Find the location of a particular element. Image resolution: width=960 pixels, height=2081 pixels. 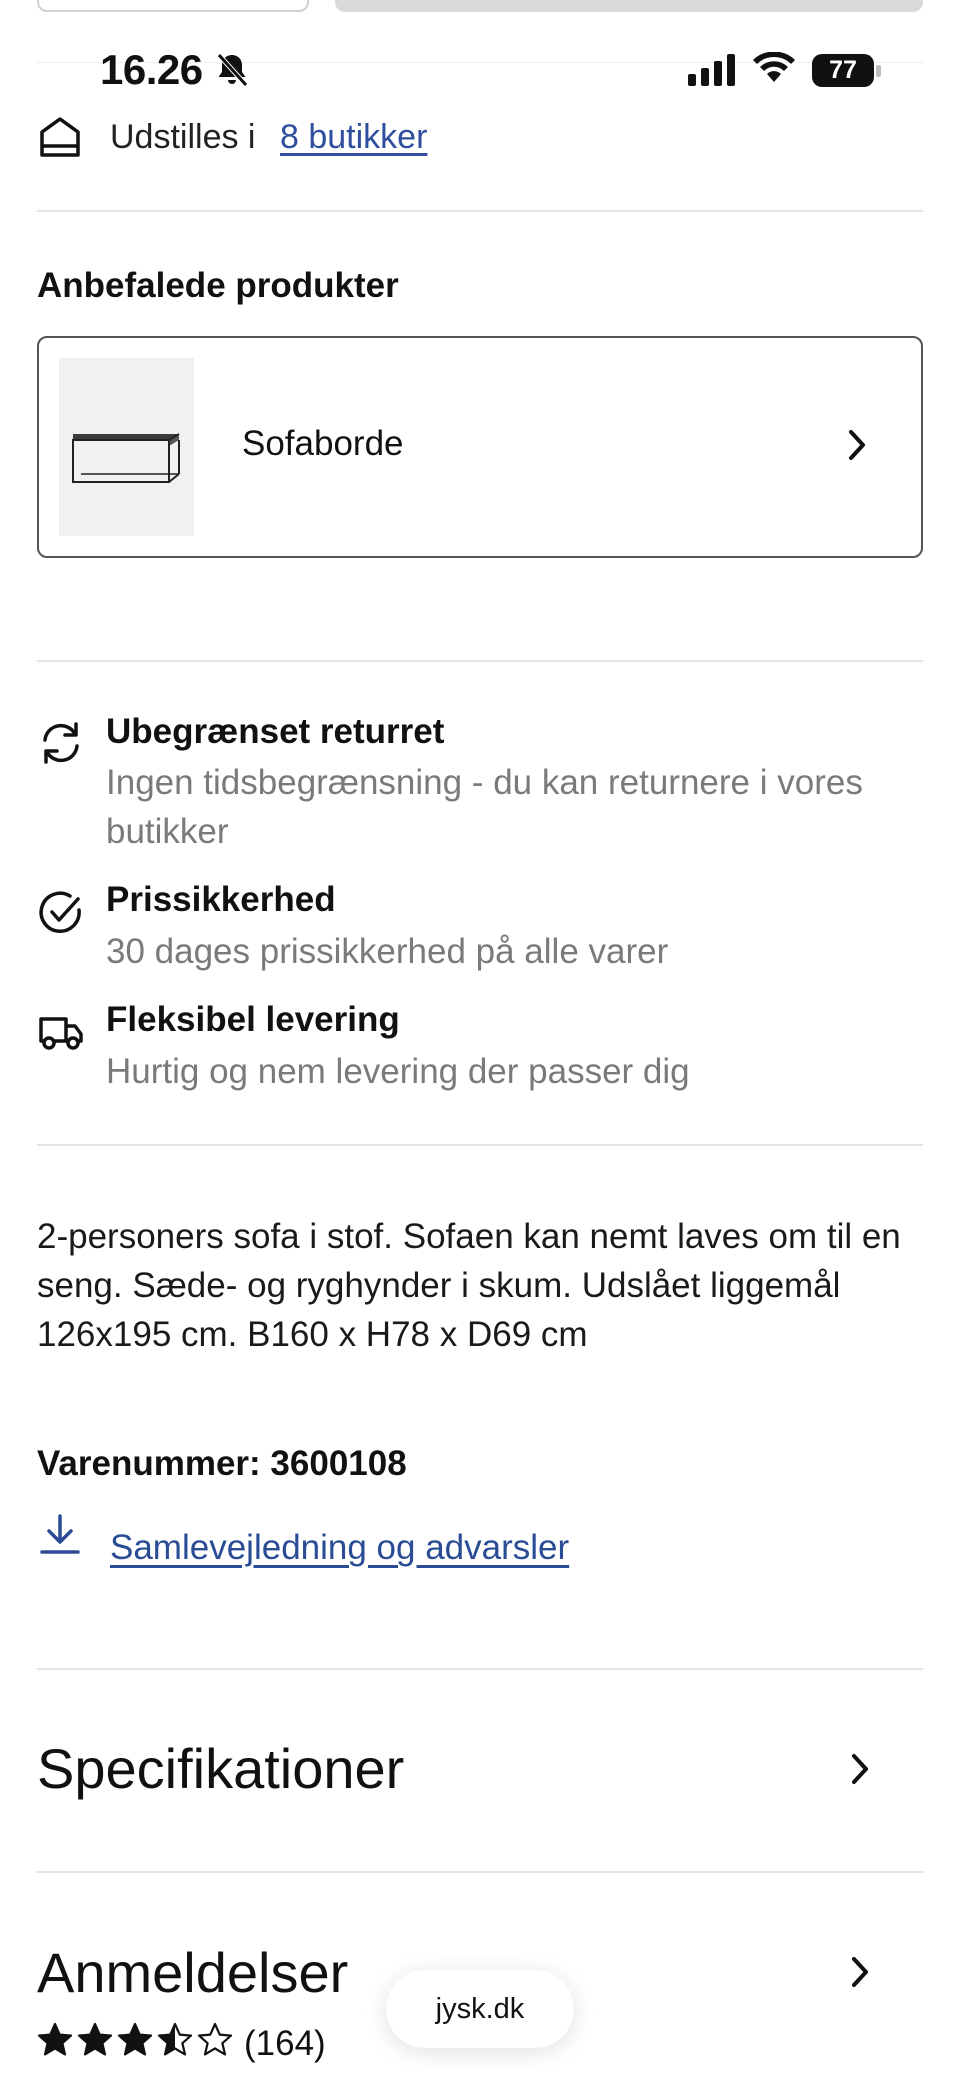

status-time: 16.26 is located at coordinates (151, 69).